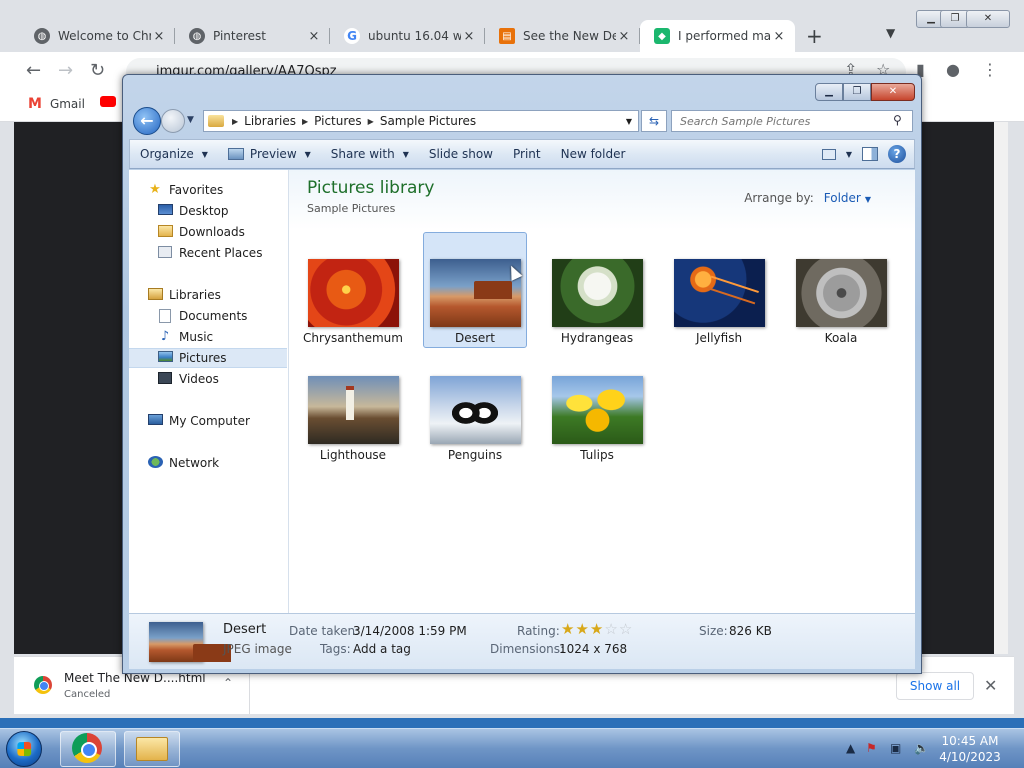 The width and height of the screenshot is (1024, 768). Describe the element at coordinates (849, 154) in the screenshot. I see `chevron-down-icon: ▼` at that location.